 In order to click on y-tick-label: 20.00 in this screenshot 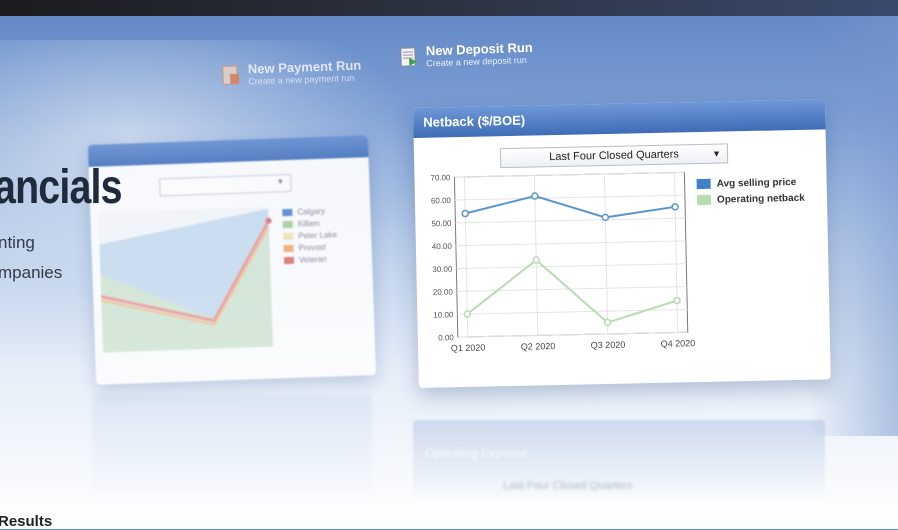, I will do `click(443, 291)`.